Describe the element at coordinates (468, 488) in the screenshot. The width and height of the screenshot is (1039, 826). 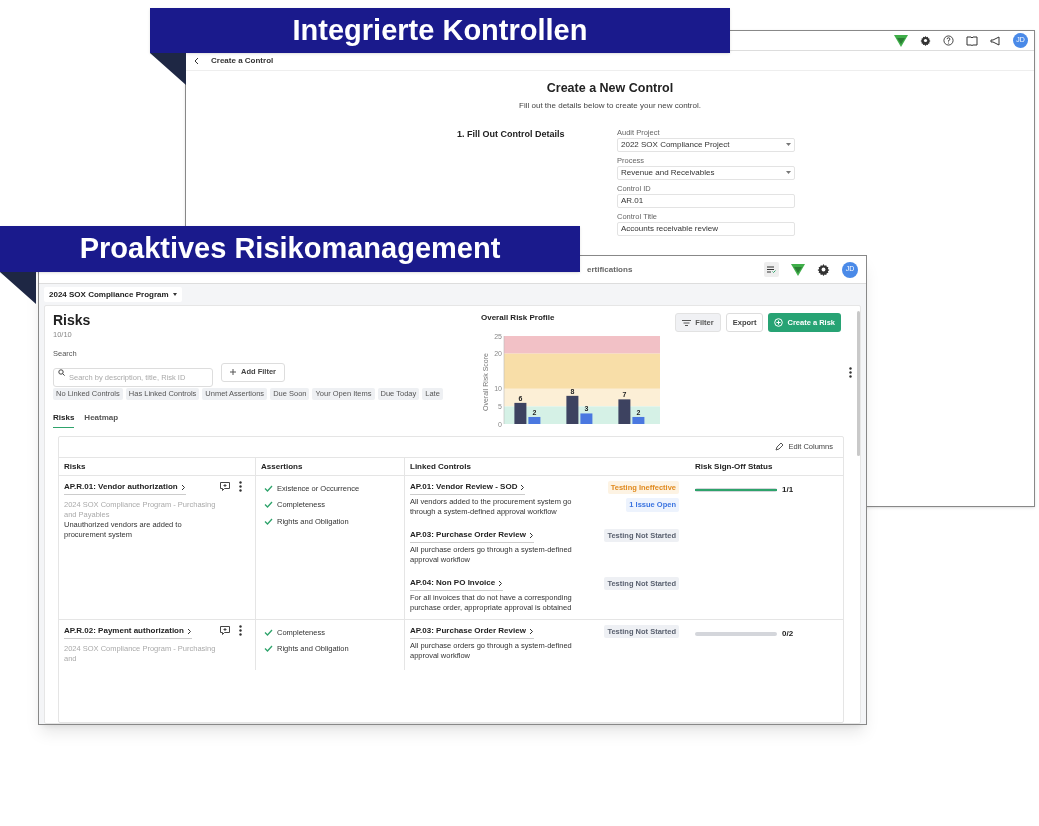
I see `control-title-link: AP.01: Vendor Review - SOD` at that location.